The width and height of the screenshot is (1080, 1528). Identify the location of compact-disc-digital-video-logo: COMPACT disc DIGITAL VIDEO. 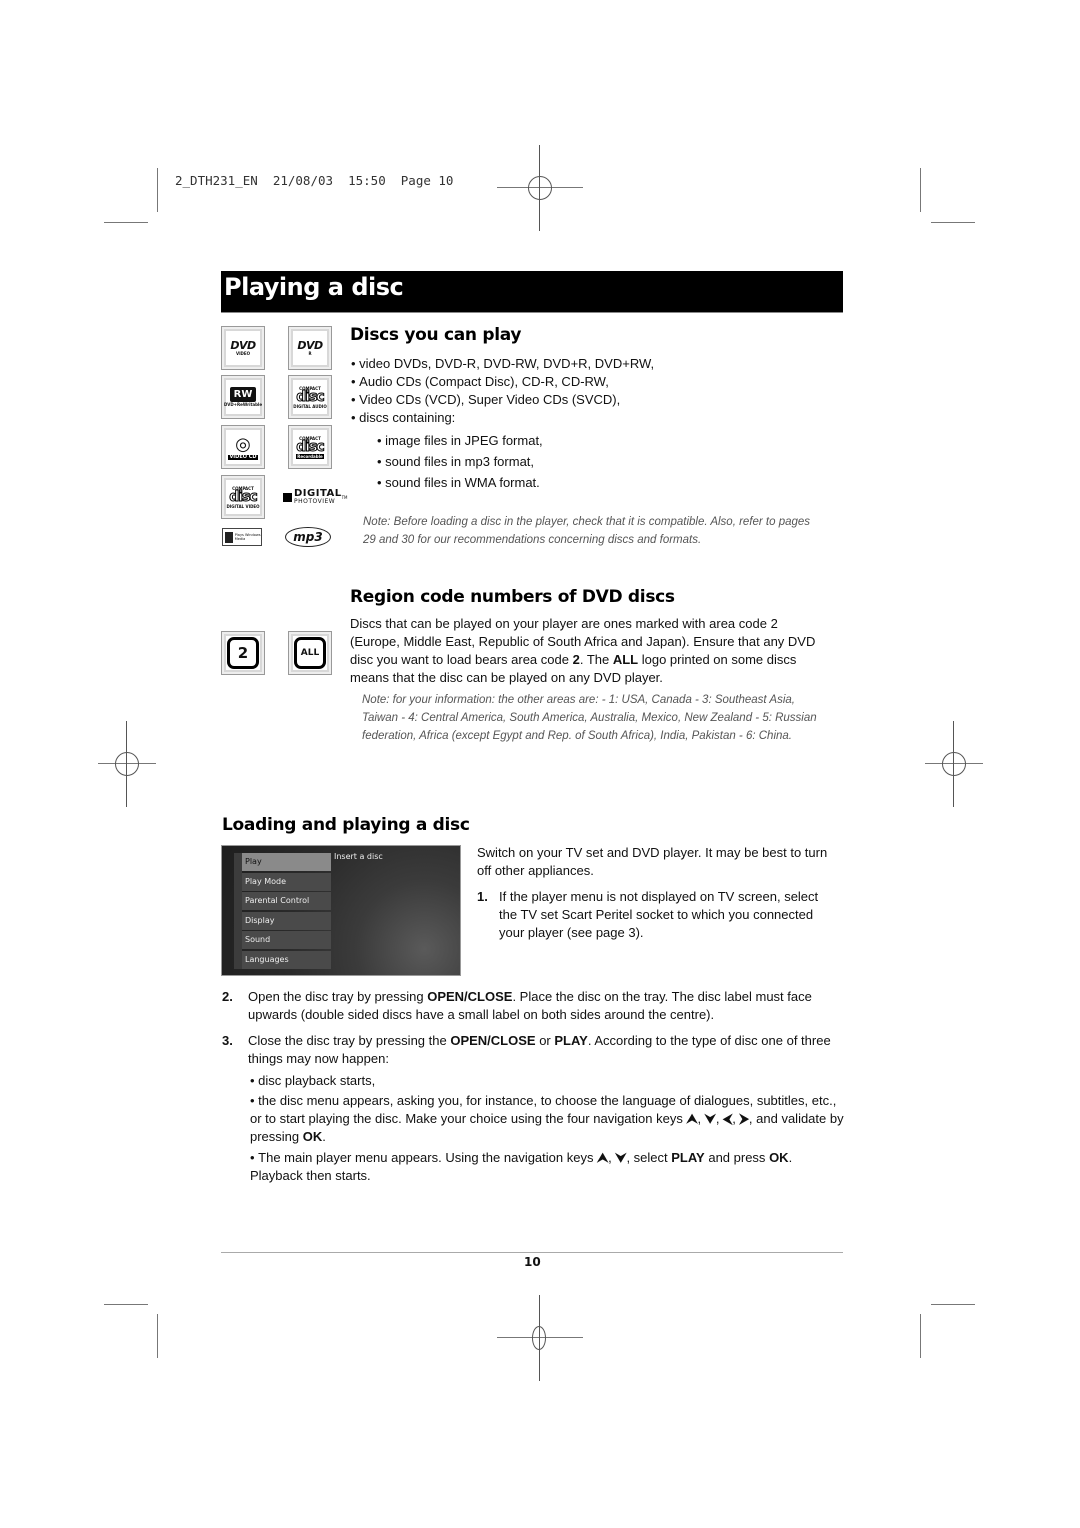
(243, 497).